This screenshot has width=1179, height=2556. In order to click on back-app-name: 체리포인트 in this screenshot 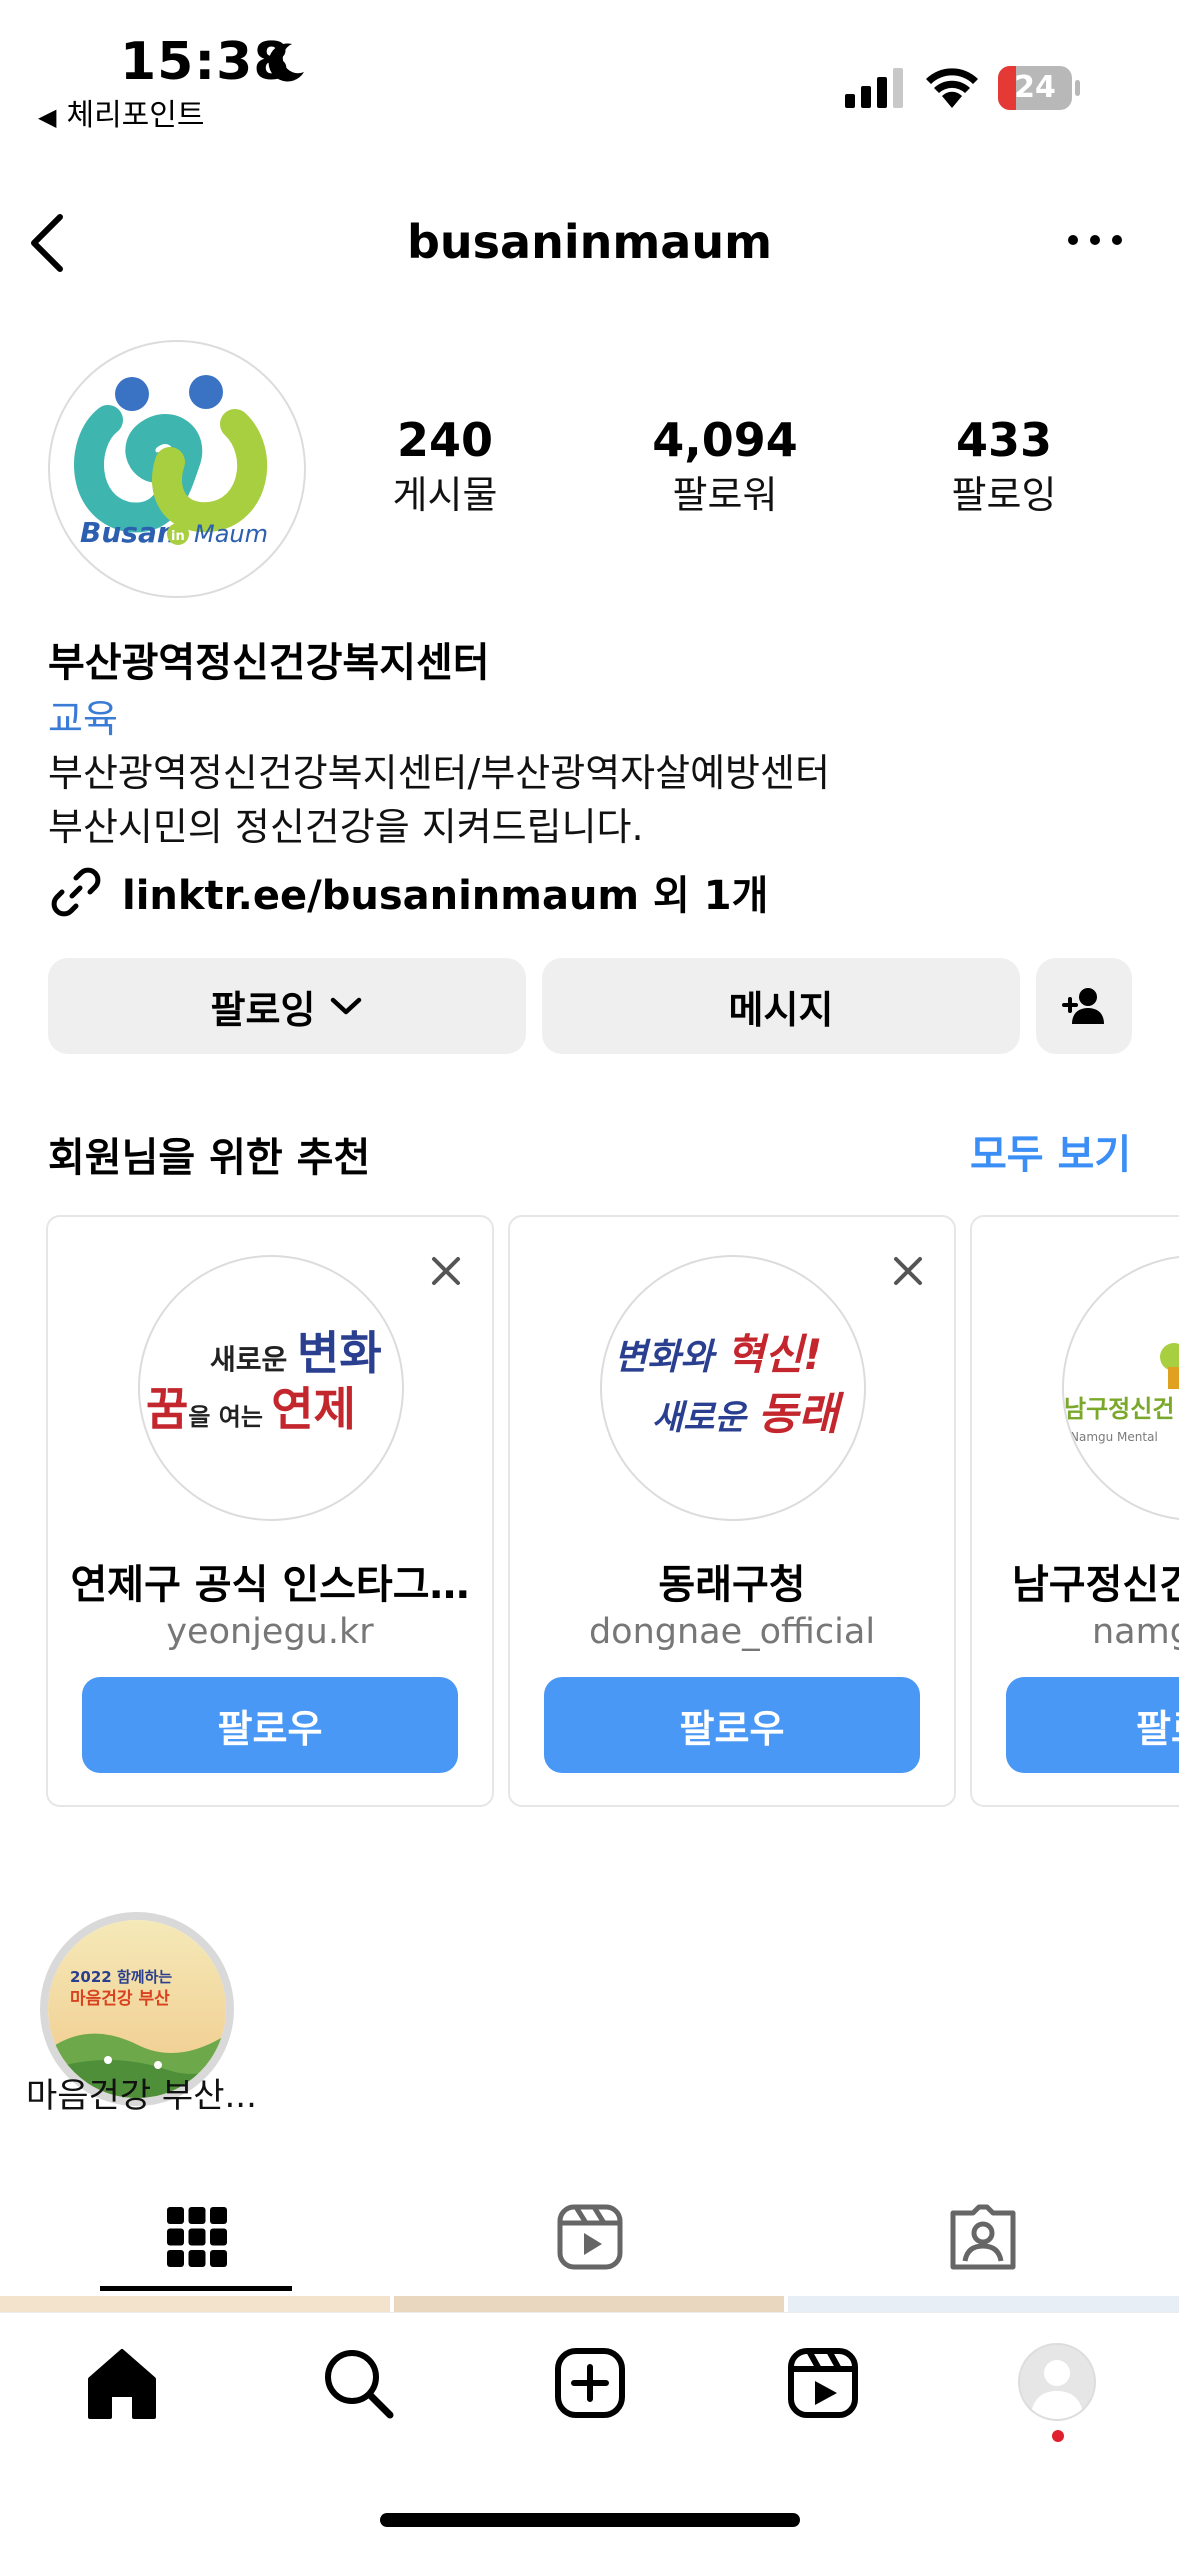, I will do `click(135, 115)`.